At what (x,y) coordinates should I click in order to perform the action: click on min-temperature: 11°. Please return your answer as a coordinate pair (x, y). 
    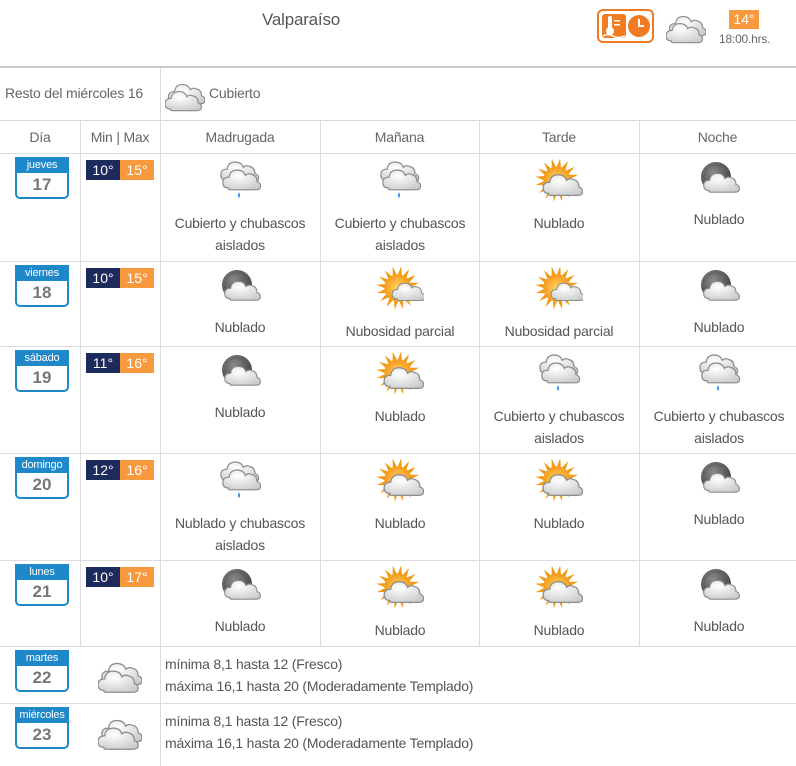
    Looking at the image, I should click on (103, 363).